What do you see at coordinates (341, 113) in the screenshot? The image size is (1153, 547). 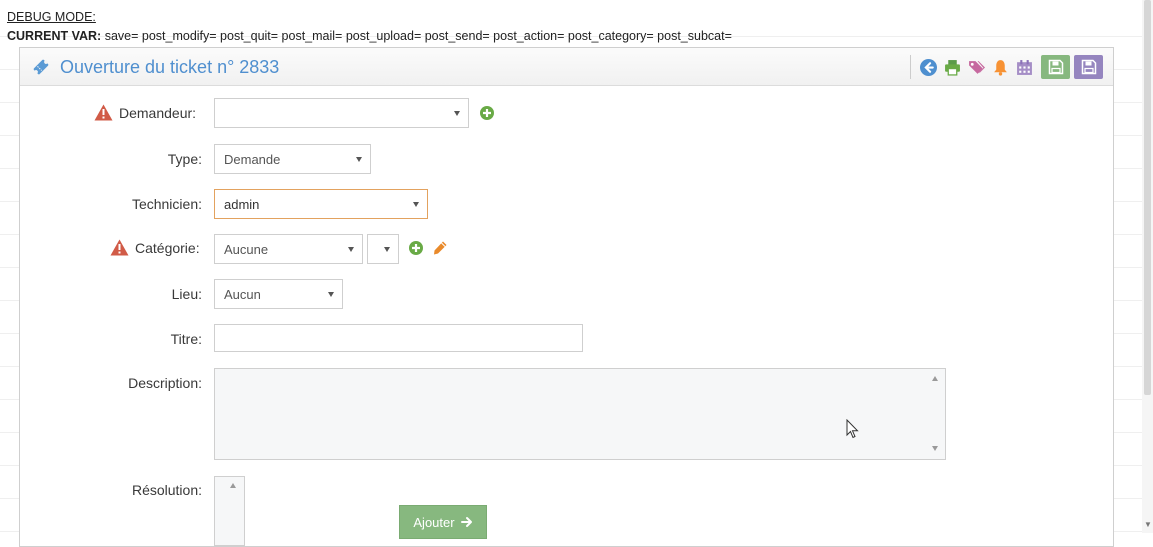 I see `demandeur-select` at bounding box center [341, 113].